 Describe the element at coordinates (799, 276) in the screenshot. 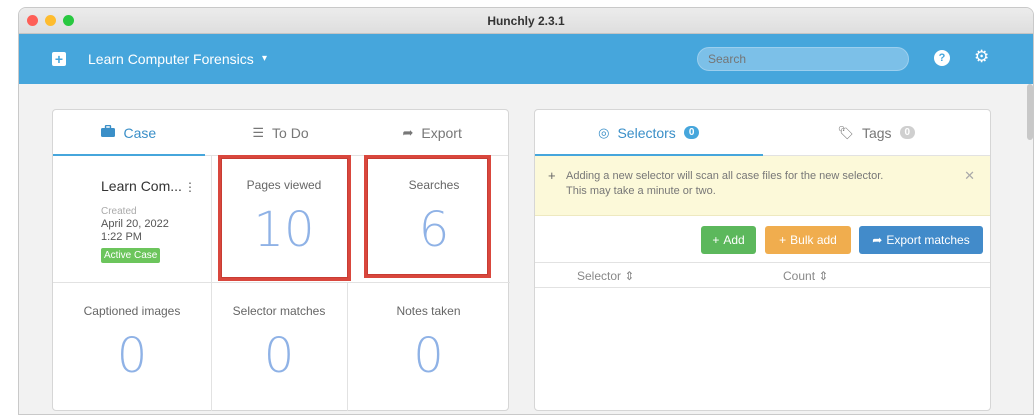

I see `column-count-label: Count` at that location.